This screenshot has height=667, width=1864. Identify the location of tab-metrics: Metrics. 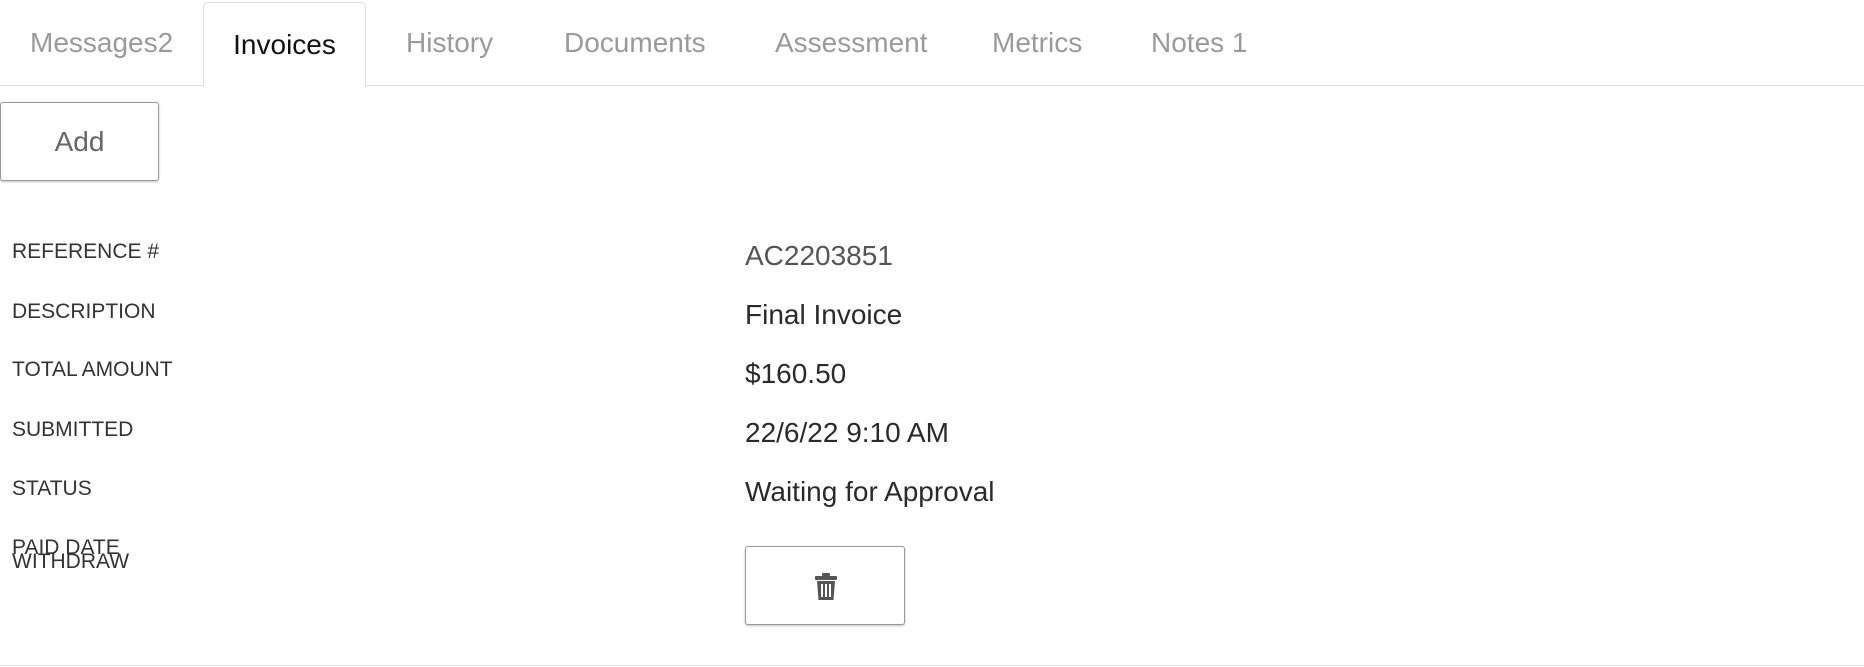
(1037, 43).